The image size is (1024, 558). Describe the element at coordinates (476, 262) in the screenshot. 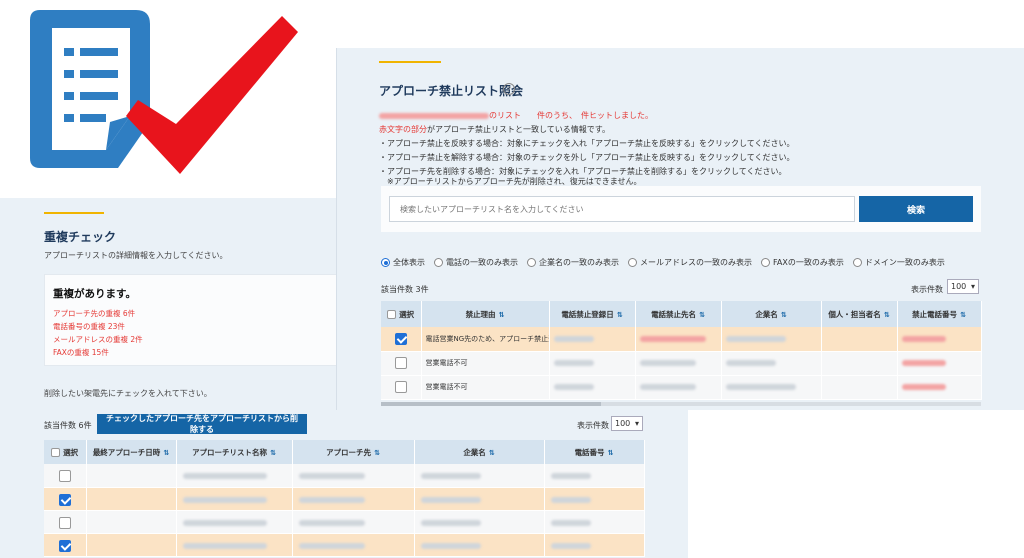

I see `filter-phone: 電話の一致のみ表示` at that location.